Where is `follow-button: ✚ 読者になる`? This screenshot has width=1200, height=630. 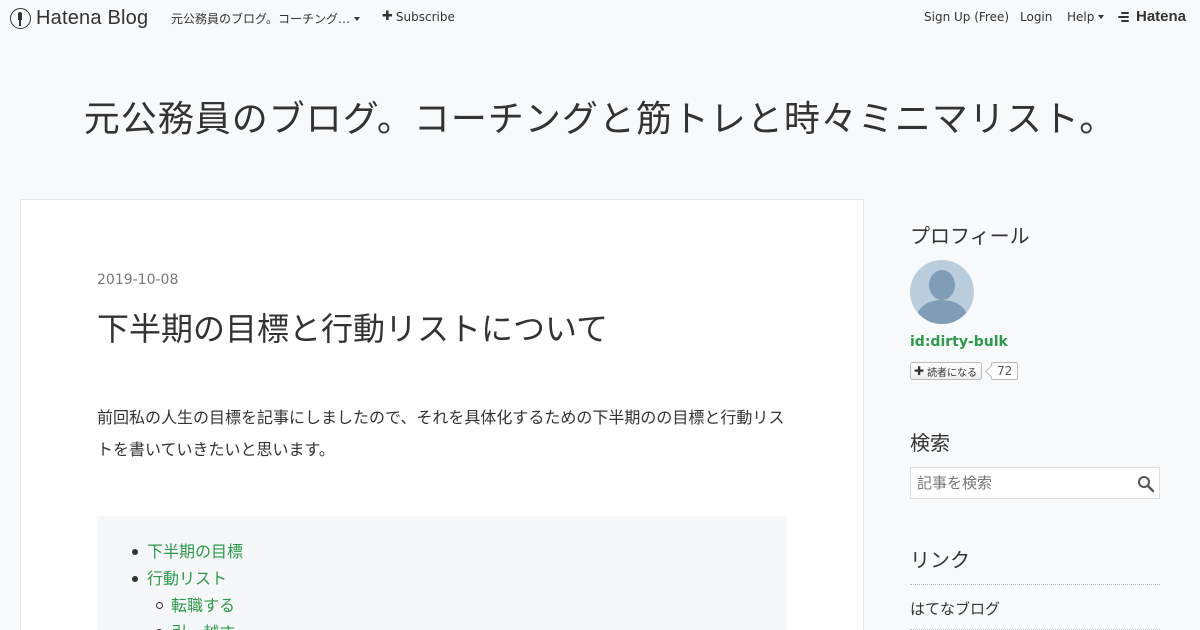
follow-button: ✚ 読者になる is located at coordinates (946, 371).